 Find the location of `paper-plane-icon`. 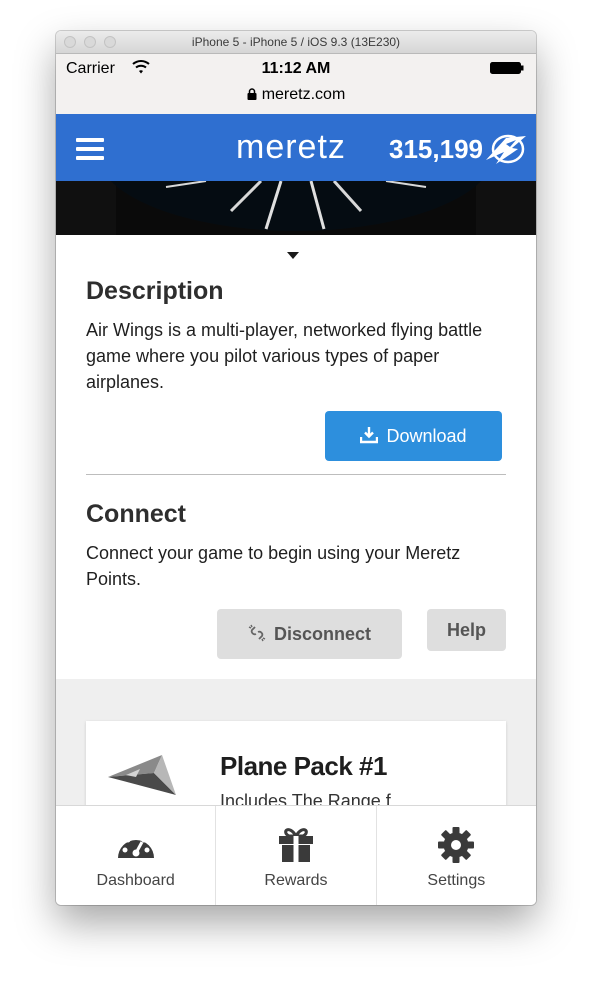

paper-plane-icon is located at coordinates (142, 775).